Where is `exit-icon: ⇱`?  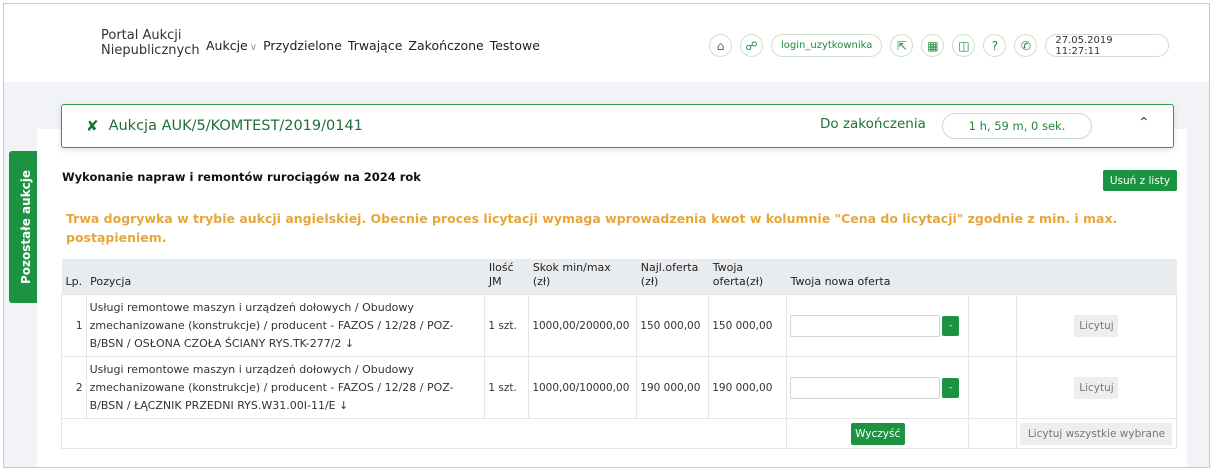 exit-icon: ⇱ is located at coordinates (902, 45).